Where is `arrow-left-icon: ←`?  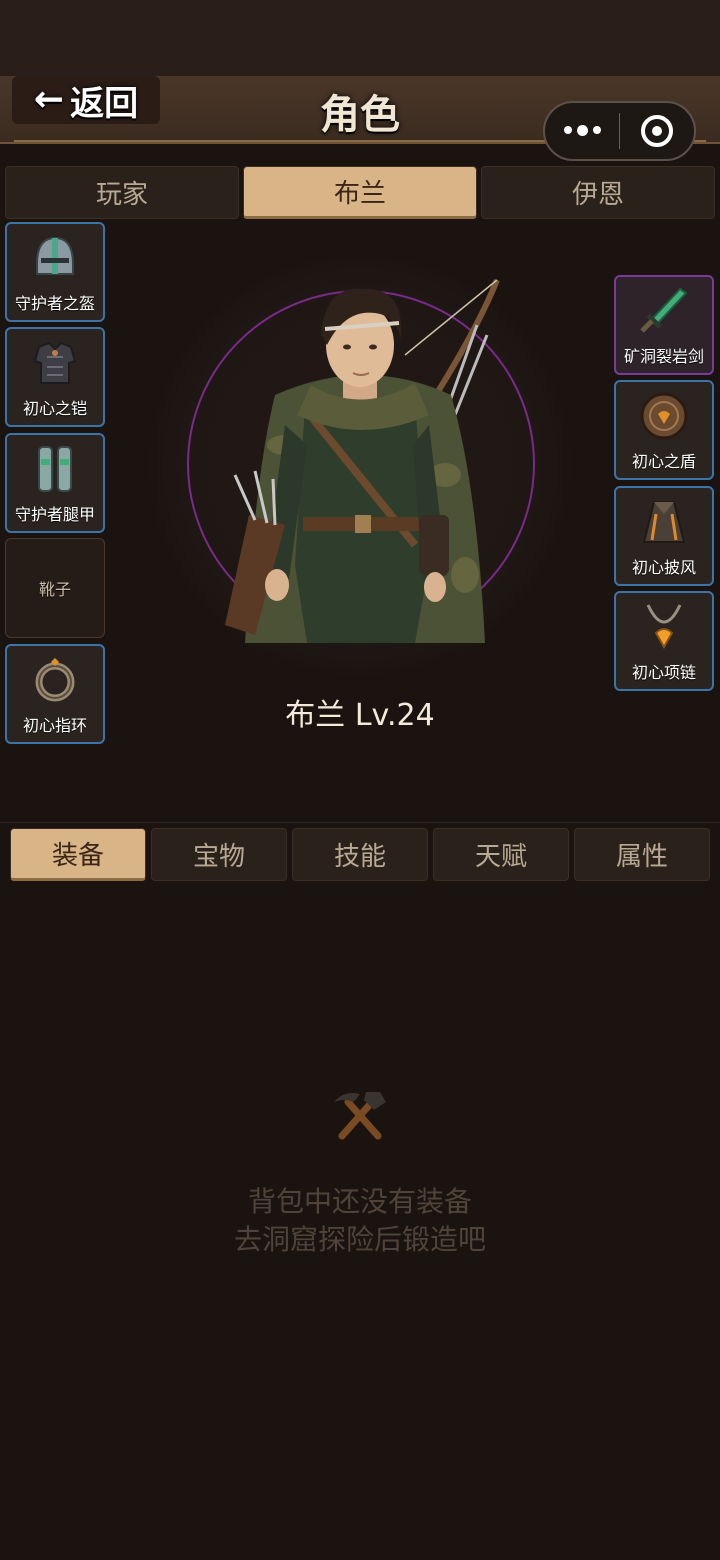 arrow-left-icon: ← is located at coordinates (49, 99).